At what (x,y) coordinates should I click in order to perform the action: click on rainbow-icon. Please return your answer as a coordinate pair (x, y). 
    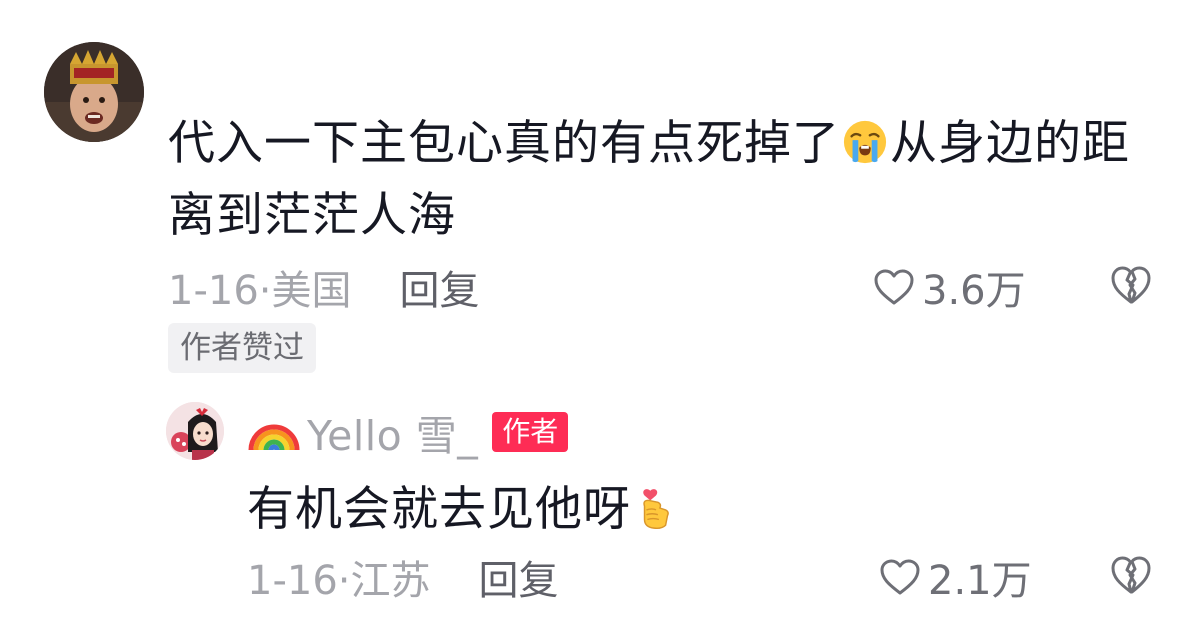
    Looking at the image, I should click on (274, 432).